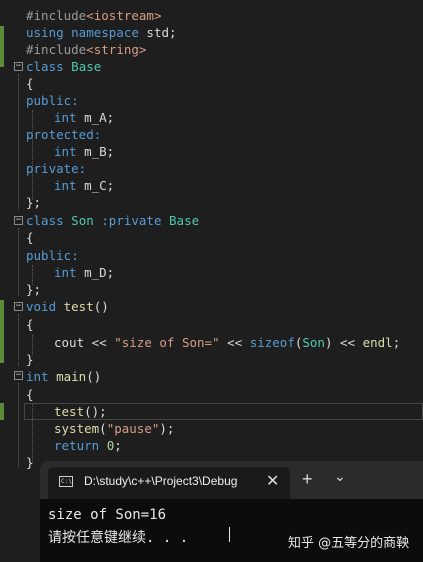 The height and width of the screenshot is (562, 423). I want to click on code-line-10: private:, so click(56, 168).